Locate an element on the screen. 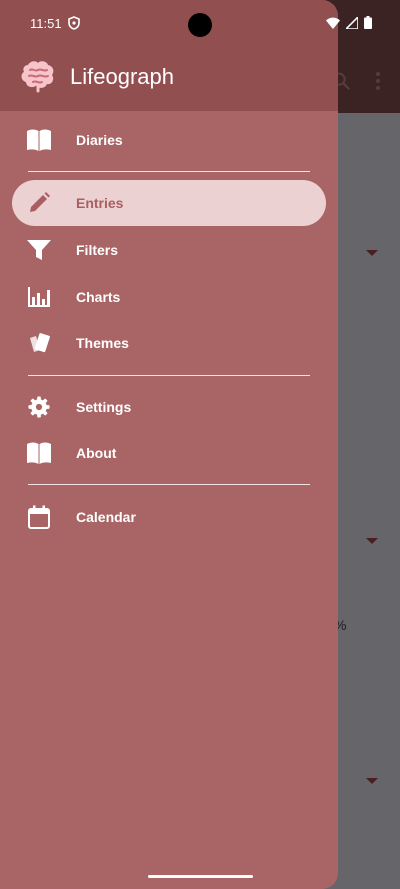  gear-icon is located at coordinates (39, 407).